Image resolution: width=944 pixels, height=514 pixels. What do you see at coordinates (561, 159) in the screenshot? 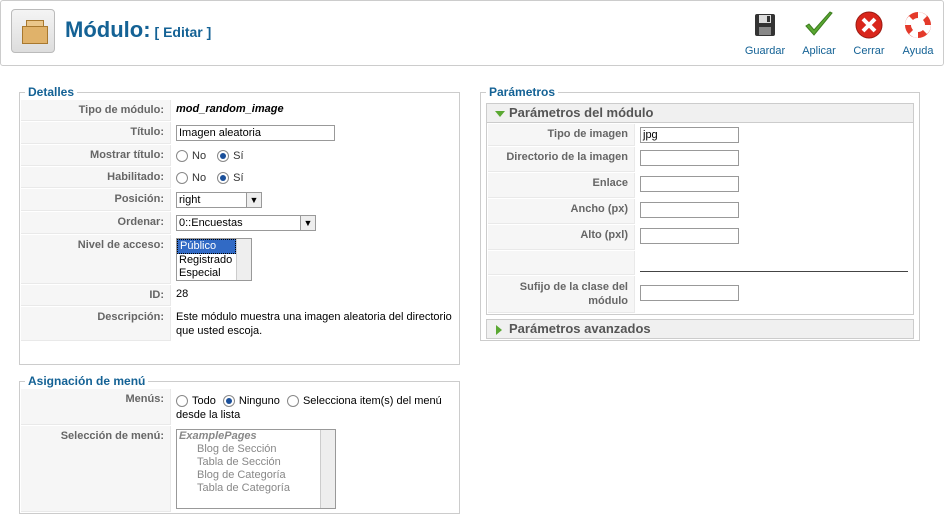
I see `image-dir-label: Directorio de la imagen` at bounding box center [561, 159].